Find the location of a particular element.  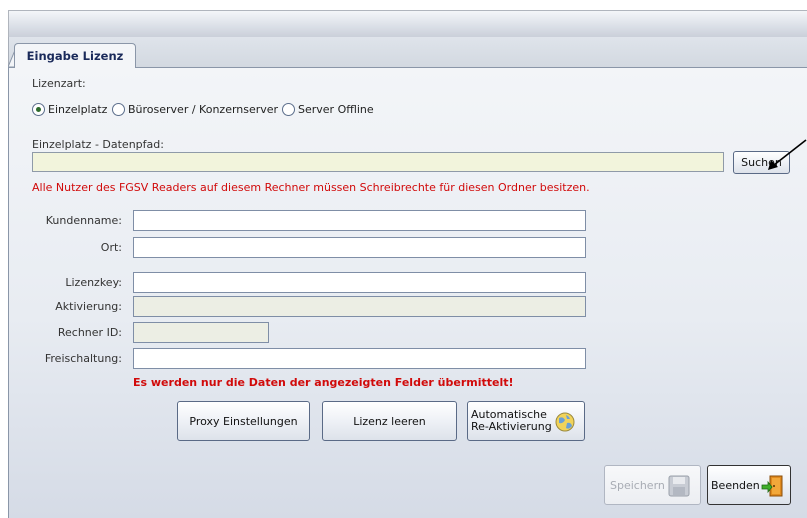

radio-server-offline: Server Offline is located at coordinates (328, 109).